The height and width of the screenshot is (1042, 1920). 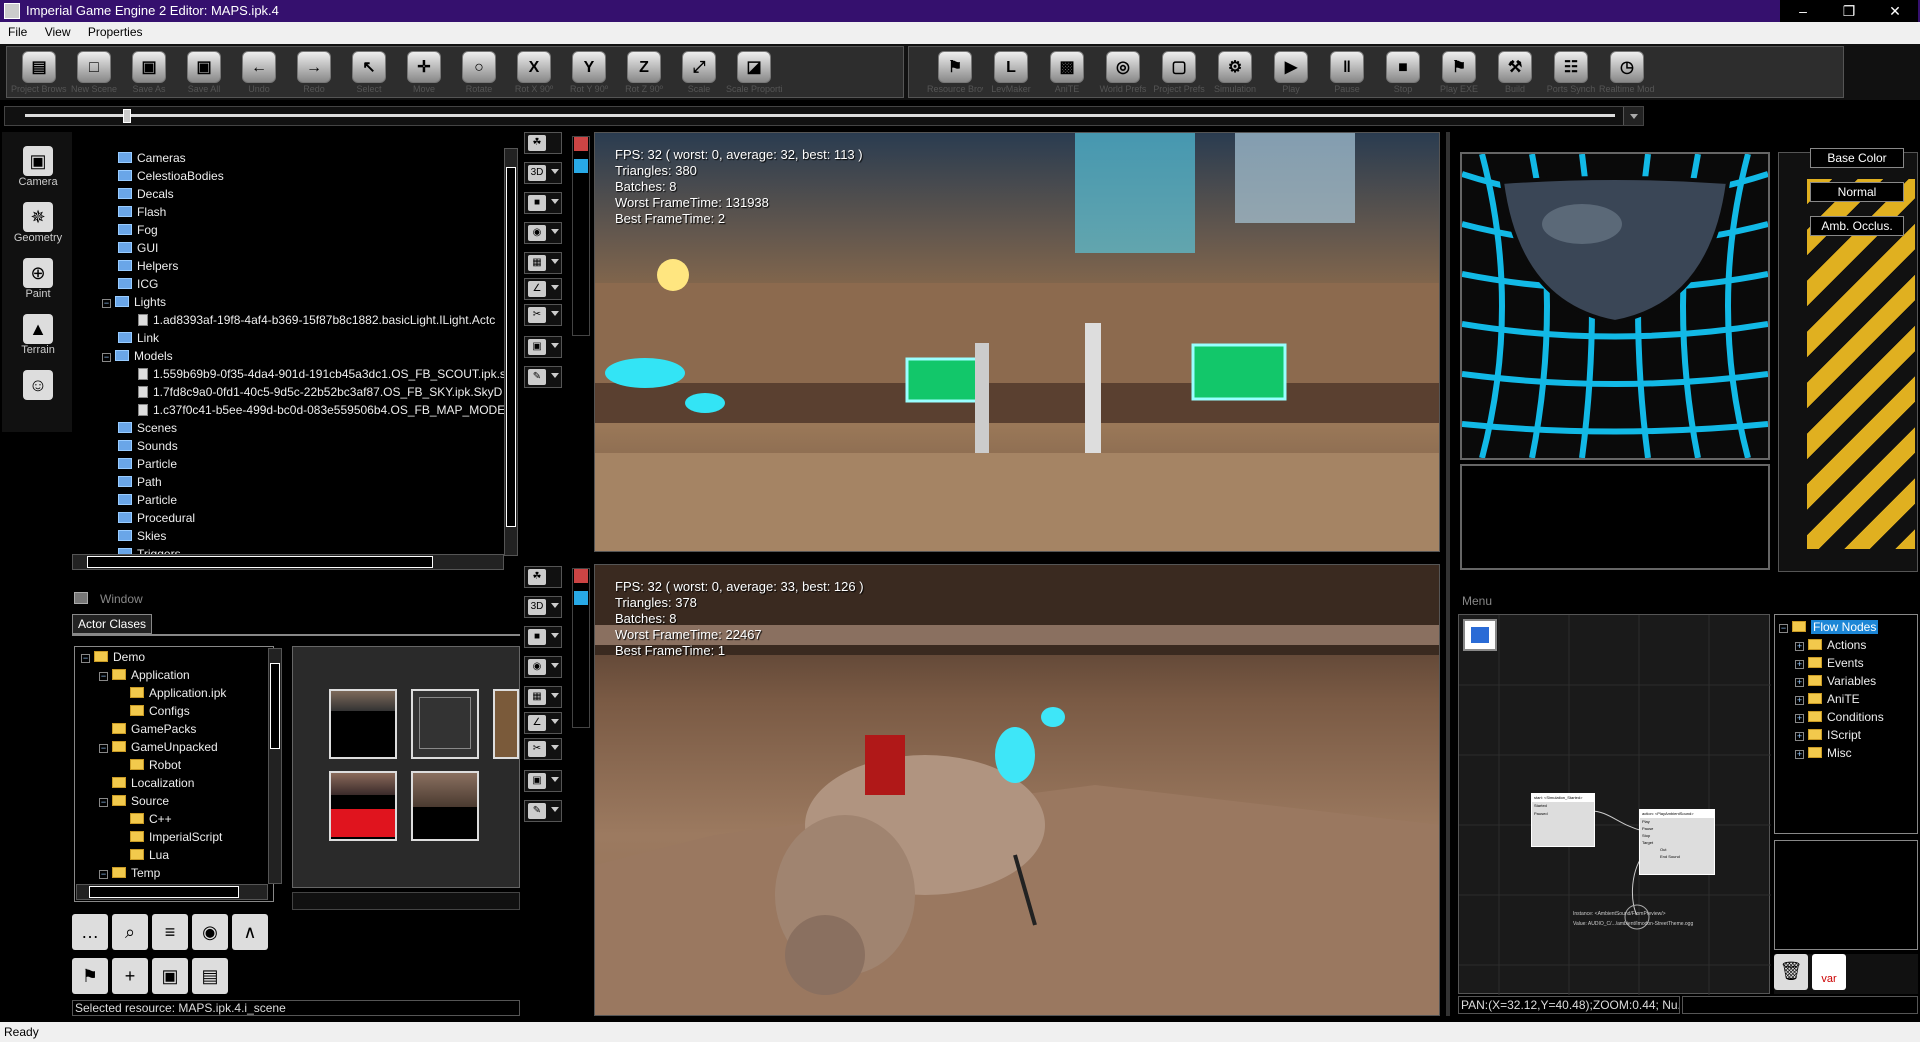 What do you see at coordinates (138, 284) in the screenshot?
I see `tree-folder: ICG` at bounding box center [138, 284].